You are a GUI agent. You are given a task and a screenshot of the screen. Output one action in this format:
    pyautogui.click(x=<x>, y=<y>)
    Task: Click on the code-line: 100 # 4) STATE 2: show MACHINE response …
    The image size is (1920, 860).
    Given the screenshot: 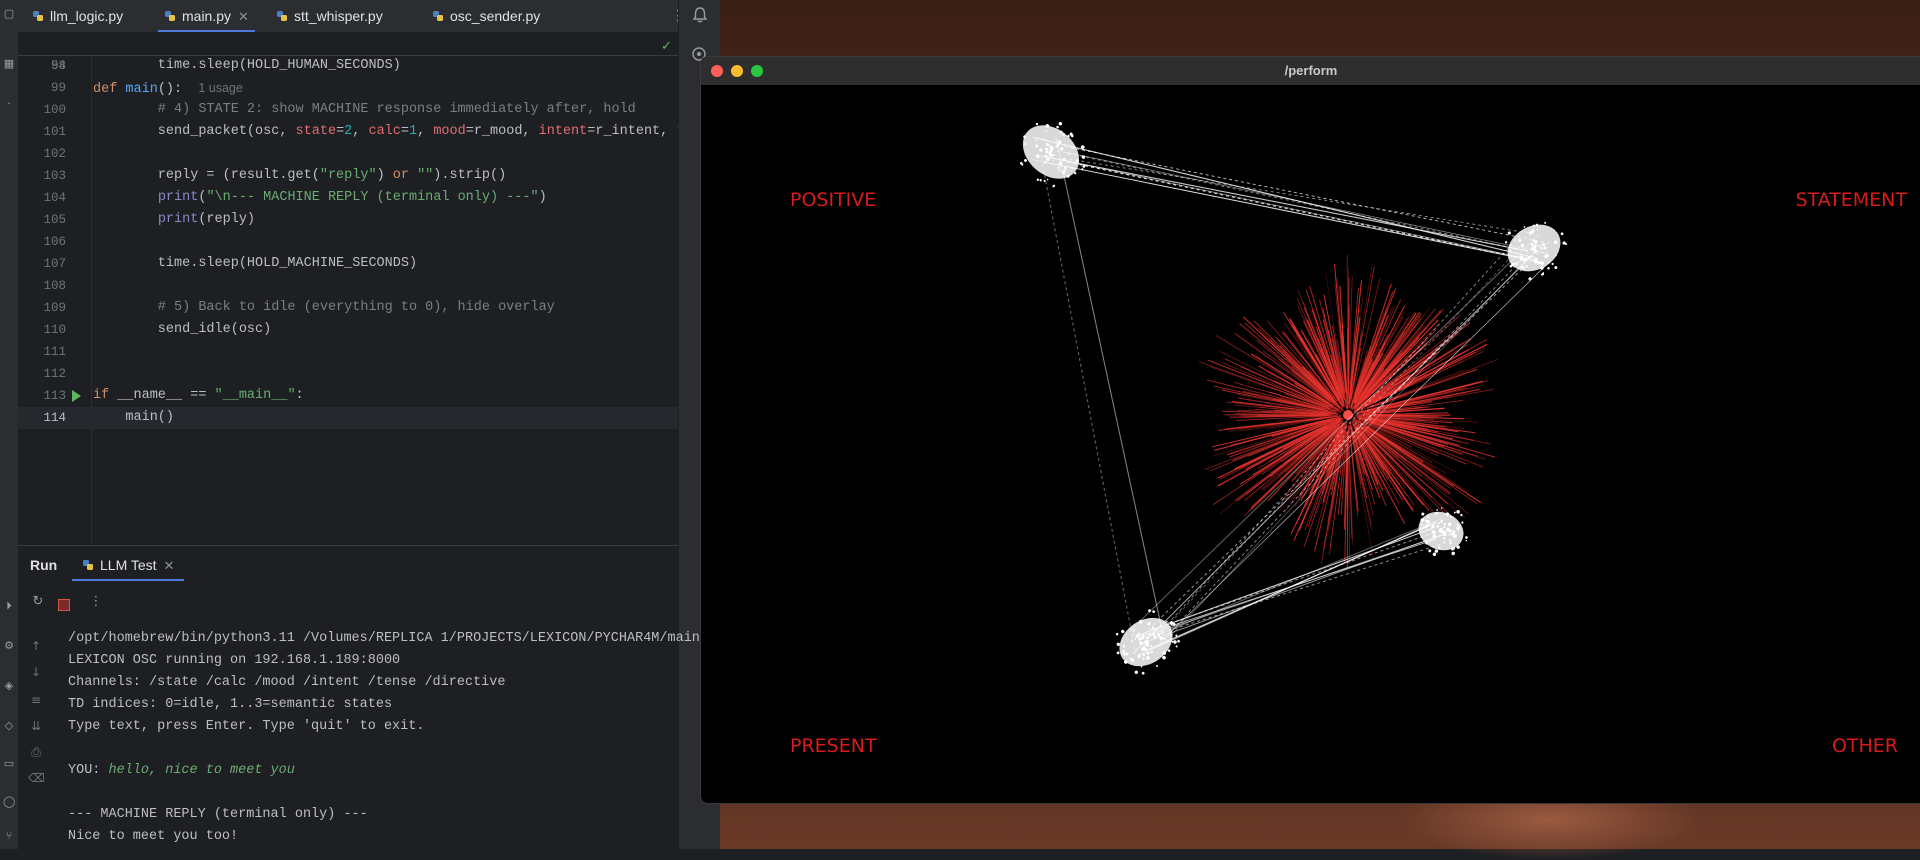 What is the action you would take?
    pyautogui.click(x=348, y=110)
    